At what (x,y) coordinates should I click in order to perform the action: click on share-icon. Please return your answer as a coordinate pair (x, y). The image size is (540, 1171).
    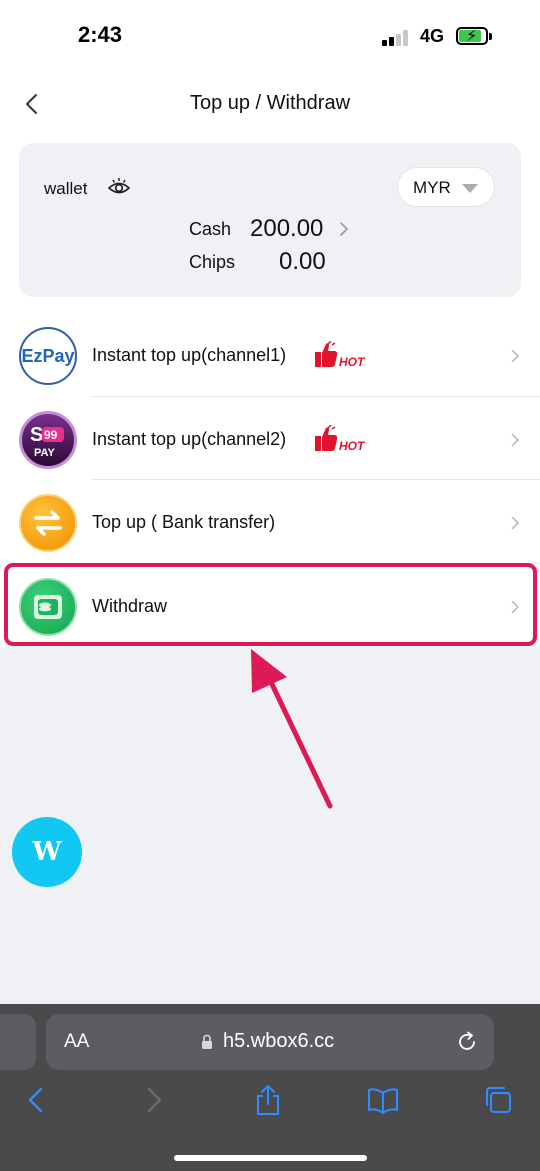
    Looking at the image, I should click on (268, 1100).